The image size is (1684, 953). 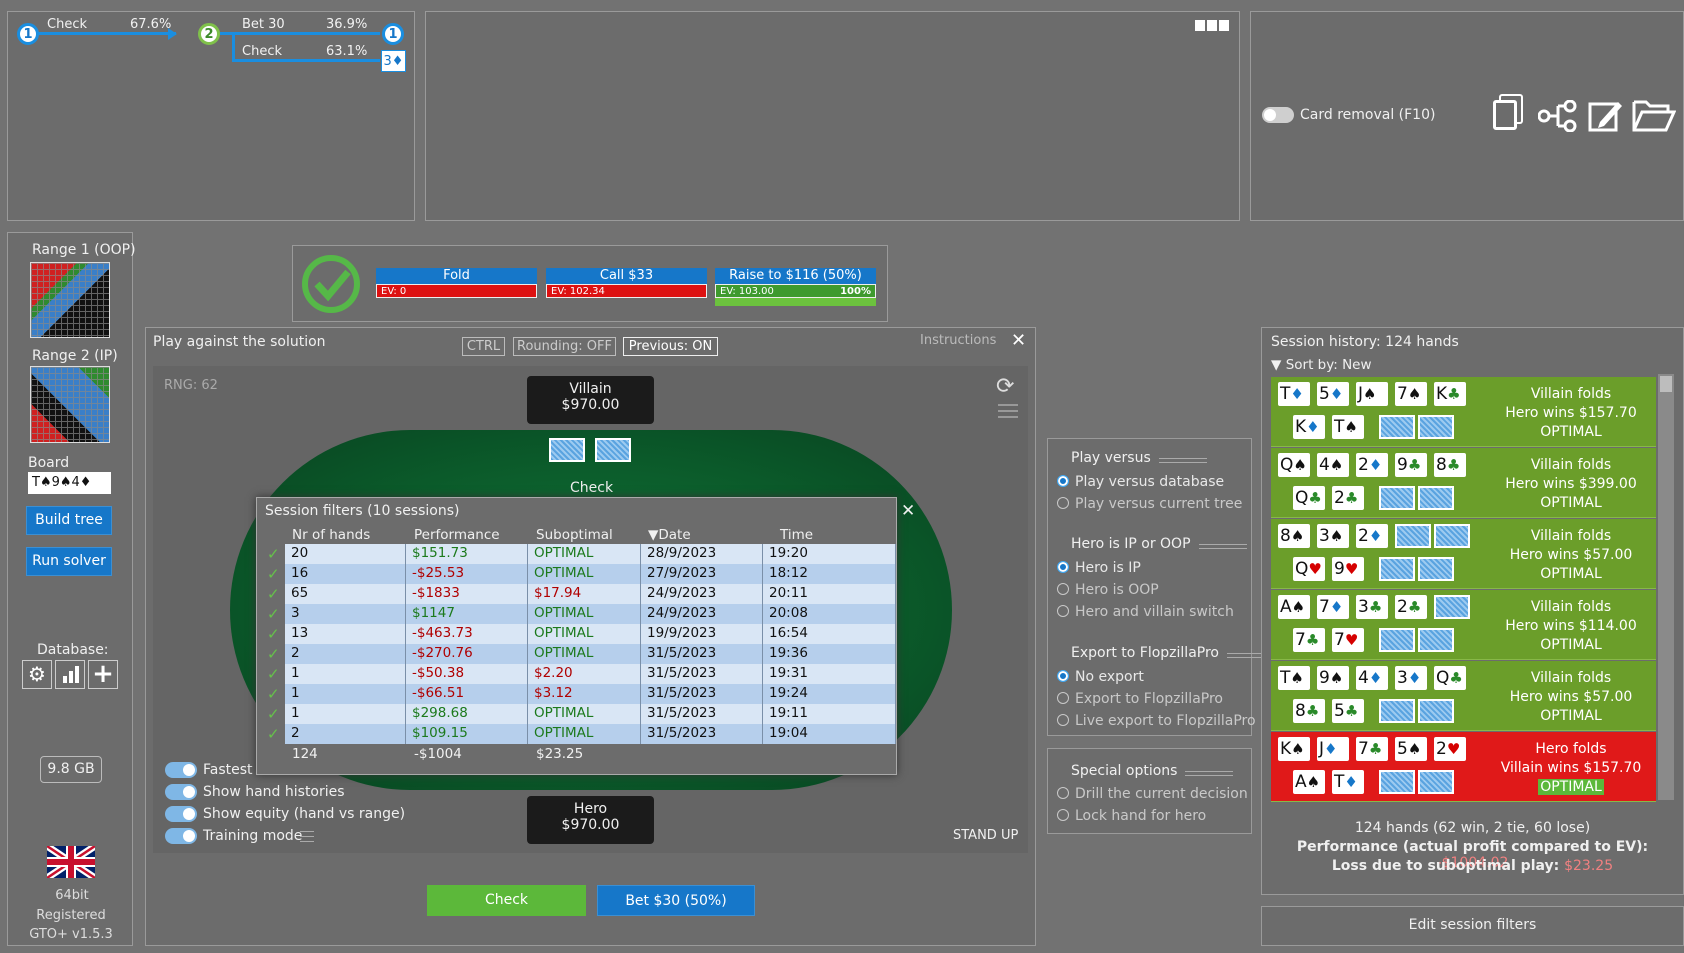 What do you see at coordinates (958, 340) in the screenshot?
I see `instructions-link: Instructions` at bounding box center [958, 340].